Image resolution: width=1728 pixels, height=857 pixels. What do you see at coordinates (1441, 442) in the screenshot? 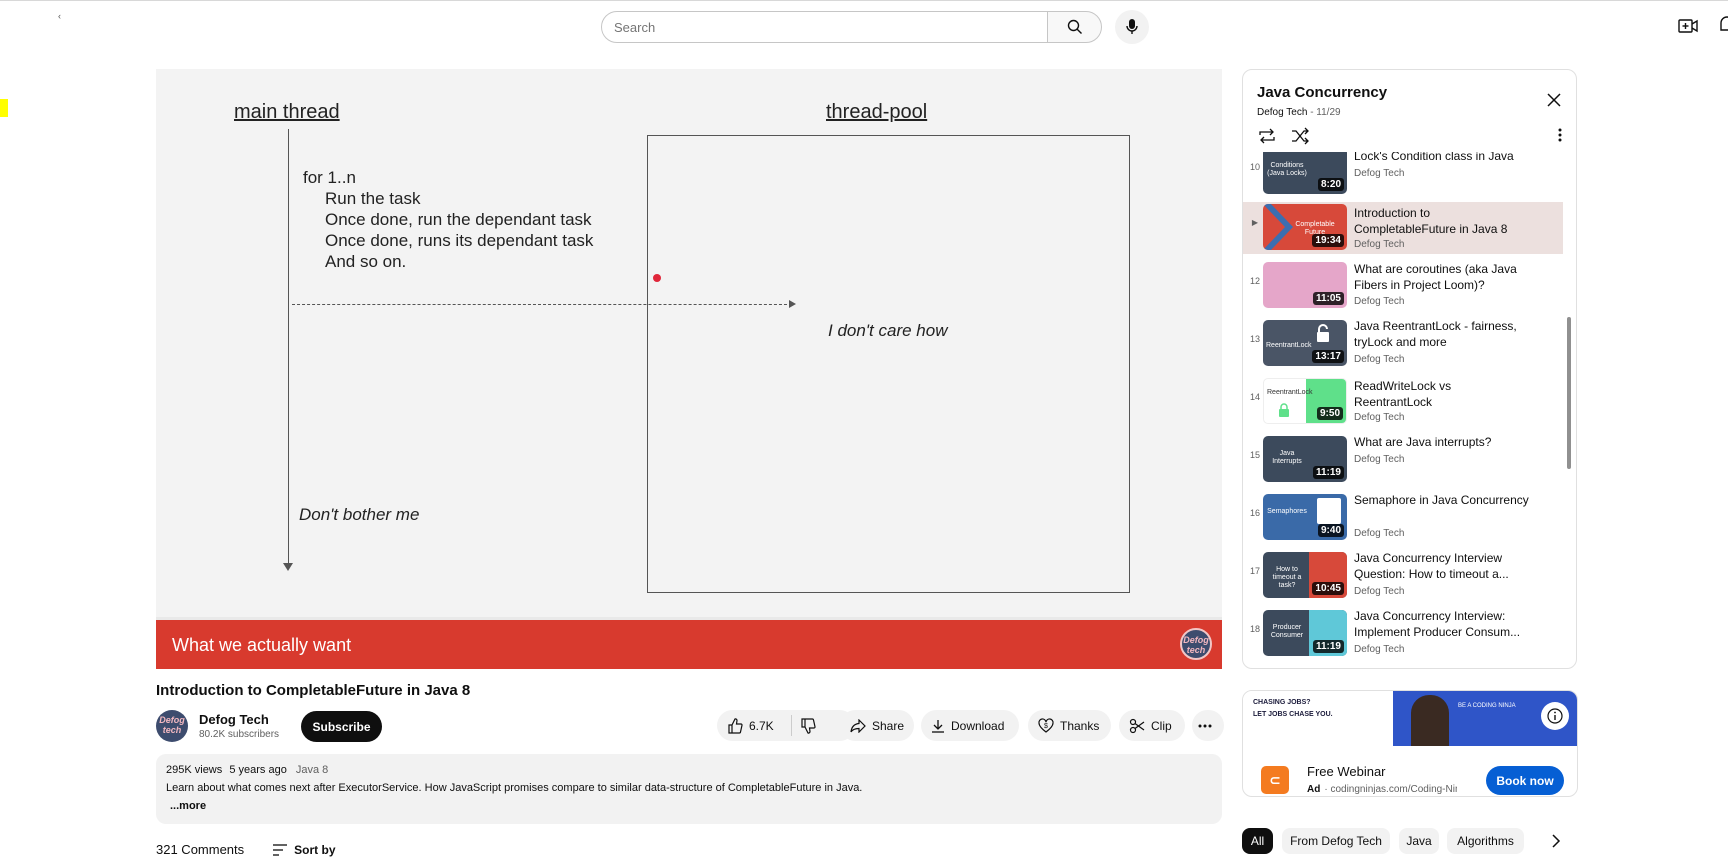
I see `playlist-item-title: What are Java interrupts?` at bounding box center [1441, 442].